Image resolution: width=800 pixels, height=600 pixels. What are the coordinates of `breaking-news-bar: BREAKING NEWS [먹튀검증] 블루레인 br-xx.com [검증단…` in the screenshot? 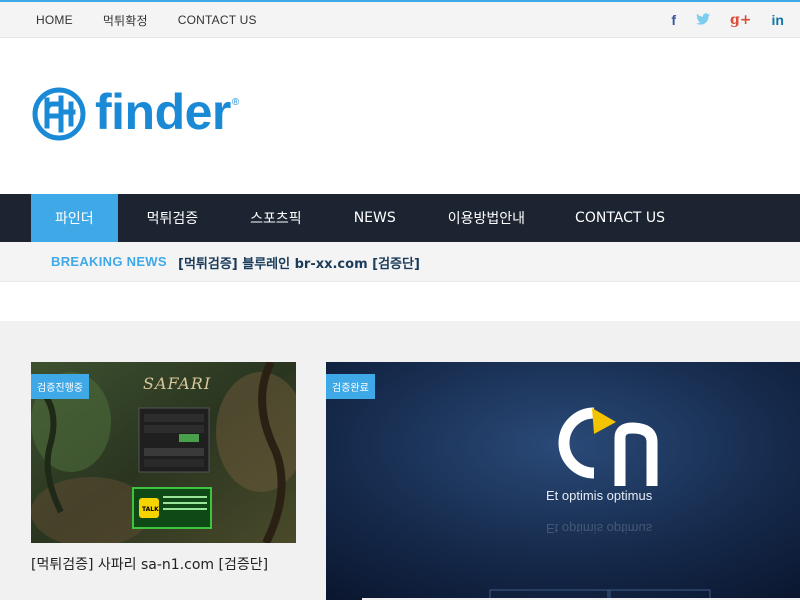 It's located at (400, 262).